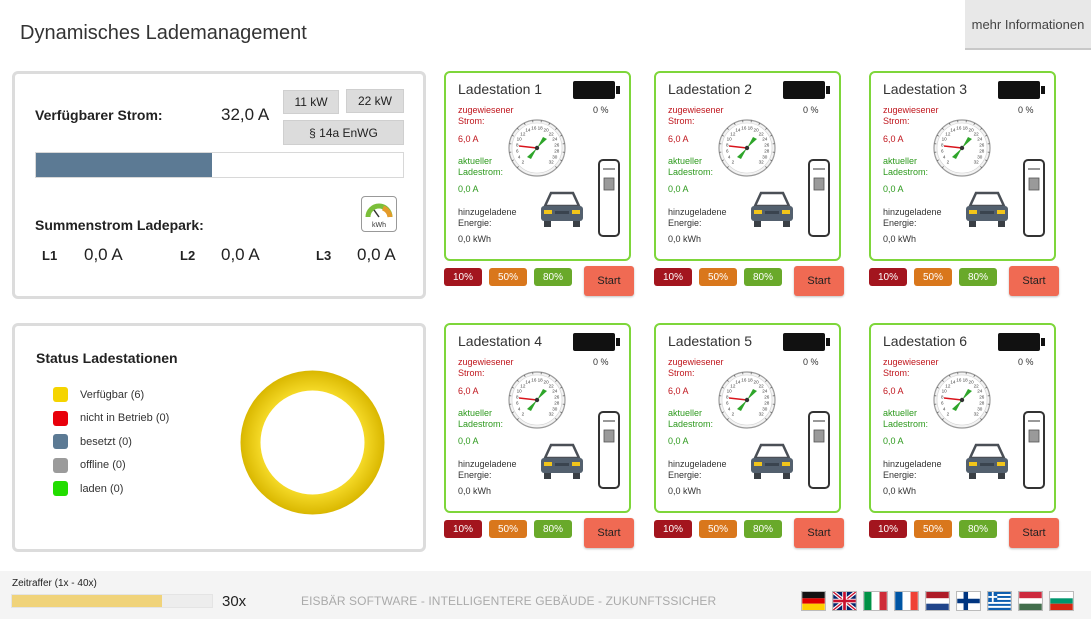 This screenshot has height=619, width=1091. Describe the element at coordinates (537, 150) in the screenshot. I see `current-gauge-icon: 2 4 6 8 10 12 14 16 18 20 22 24 26 28 30 32` at that location.